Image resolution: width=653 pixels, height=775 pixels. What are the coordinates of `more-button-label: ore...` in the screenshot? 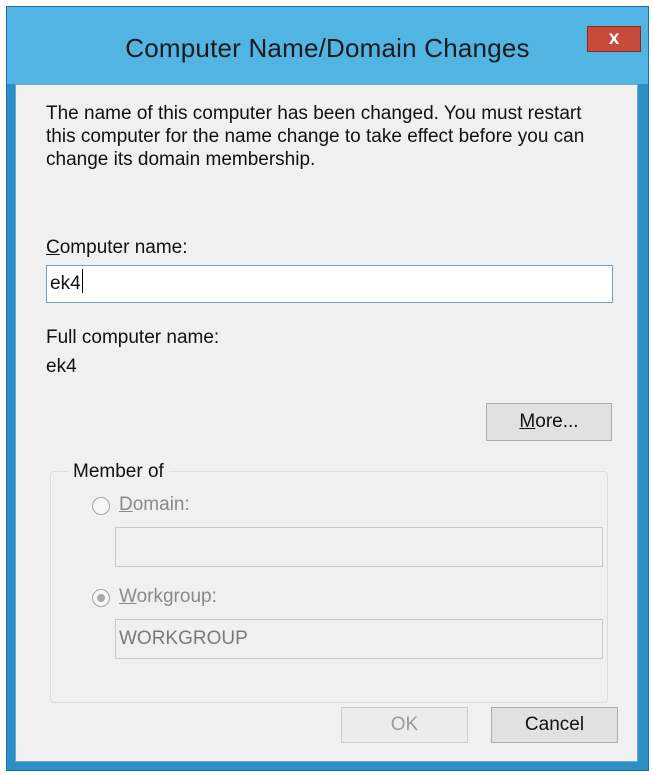 It's located at (557, 421).